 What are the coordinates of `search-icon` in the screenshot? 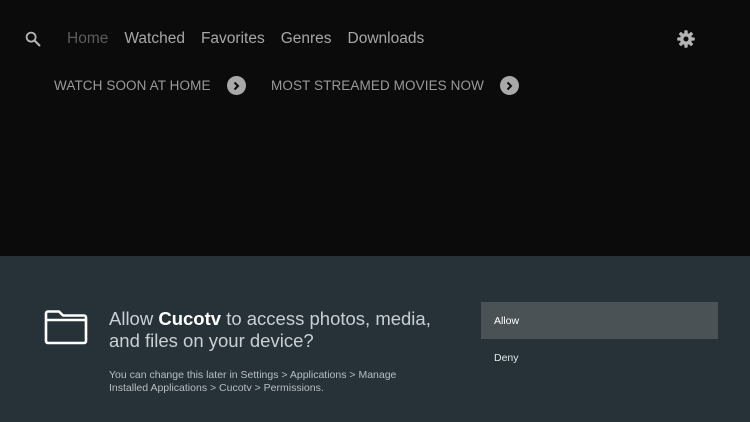 It's located at (33, 39).